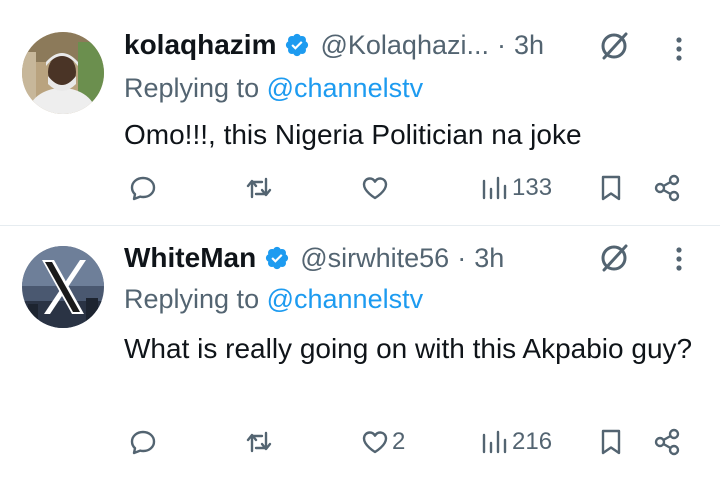 Image resolution: width=720 pixels, height=480 pixels. I want to click on view-count: 216, so click(532, 441).